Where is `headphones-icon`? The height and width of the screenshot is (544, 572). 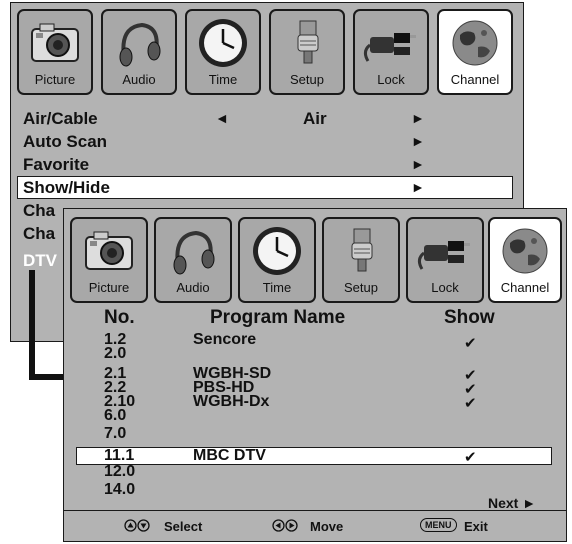
headphones-icon is located at coordinates (194, 252).